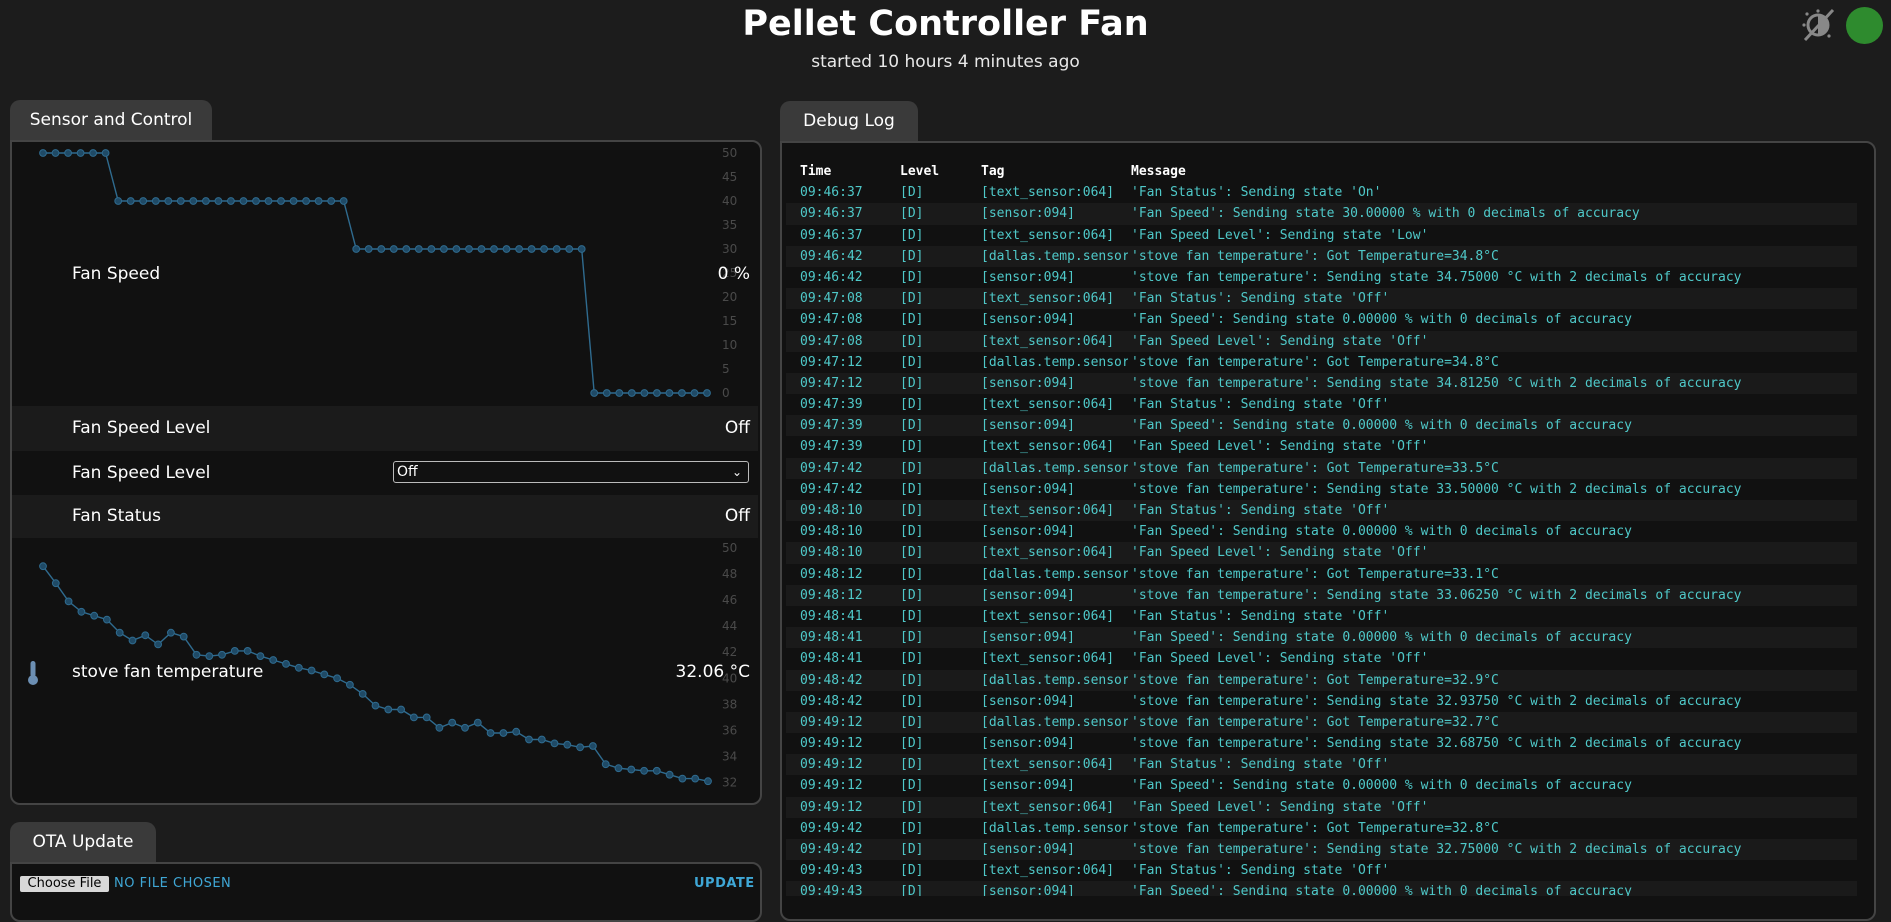 The image size is (1891, 922). What do you see at coordinates (168, 672) in the screenshot?
I see `temperature-label: stove fan temperature` at bounding box center [168, 672].